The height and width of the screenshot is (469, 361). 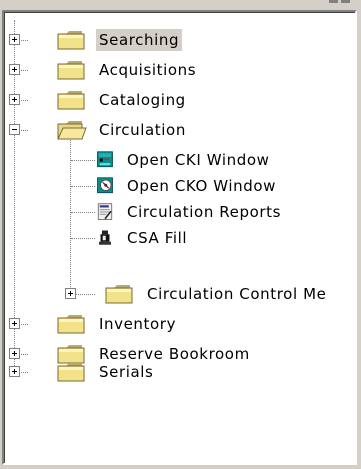 I want to click on expand-searching-button, so click(x=14, y=39).